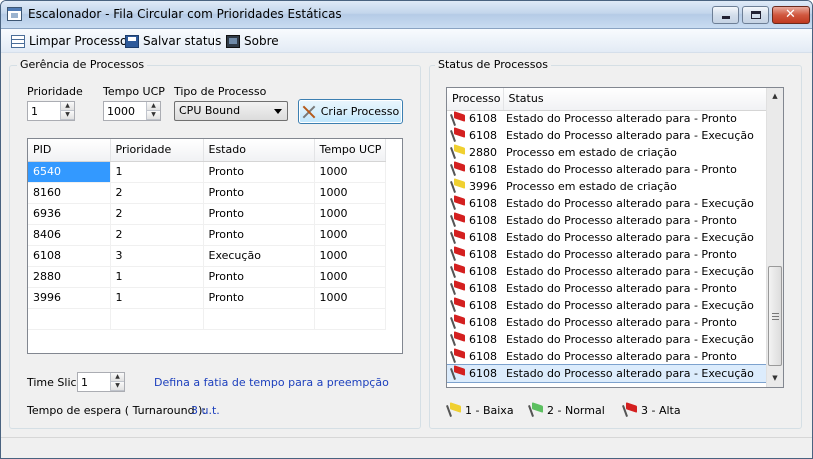 This screenshot has height=459, width=813. What do you see at coordinates (406, 41) in the screenshot?
I see `toolbar: Limpar Processos Salvar status Sobre` at bounding box center [406, 41].